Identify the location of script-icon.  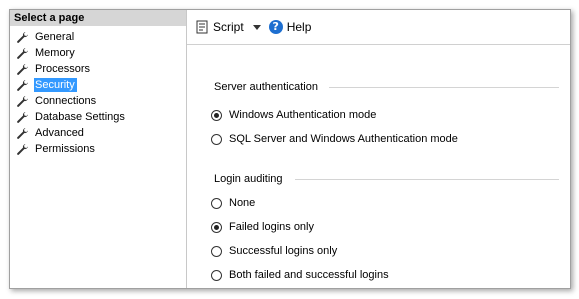
(202, 27).